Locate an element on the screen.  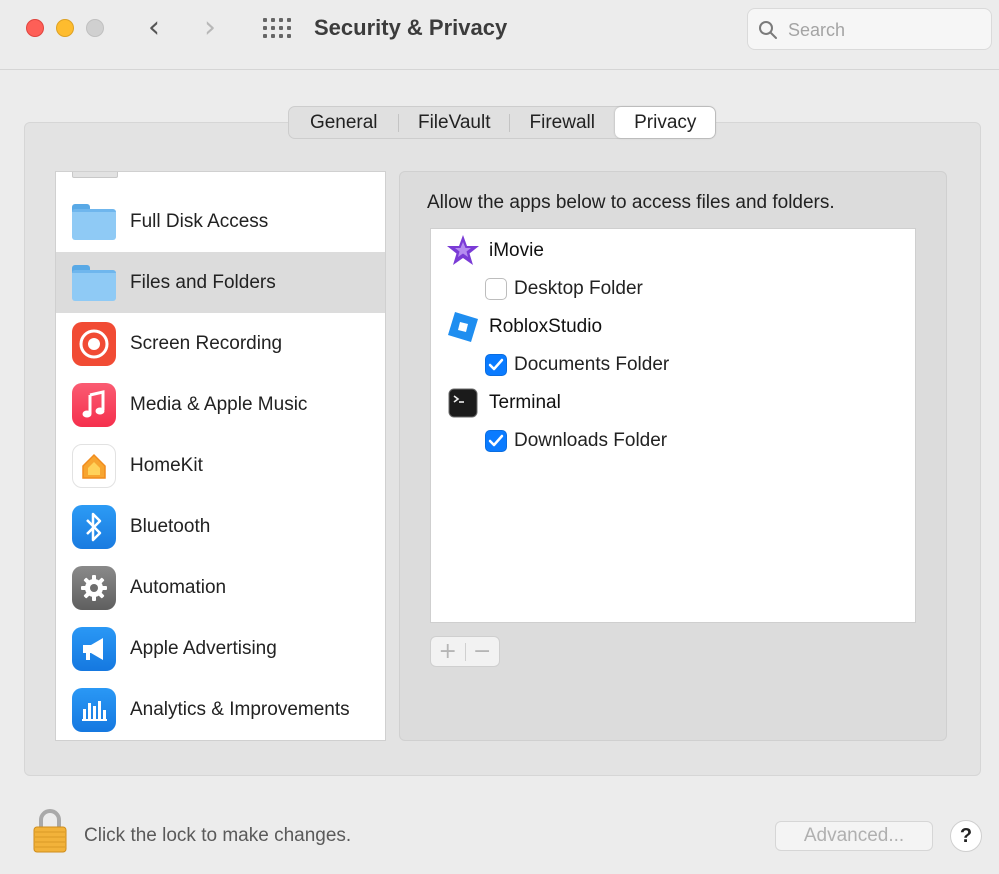
folder-permission-row: Documents Folder is located at coordinates (577, 365).